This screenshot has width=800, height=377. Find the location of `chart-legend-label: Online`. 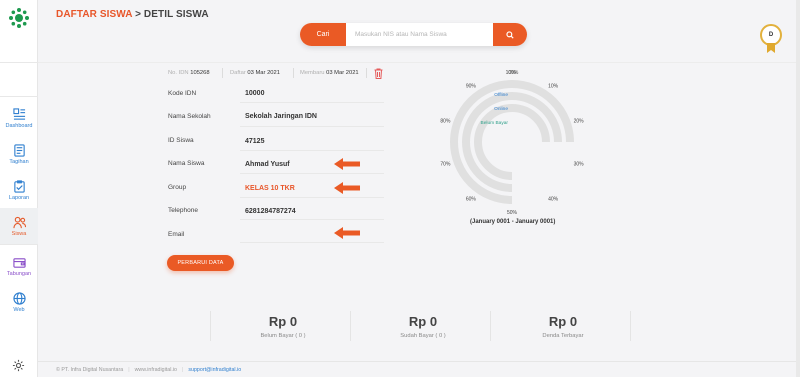

chart-legend-label: Online is located at coordinates (501, 109).